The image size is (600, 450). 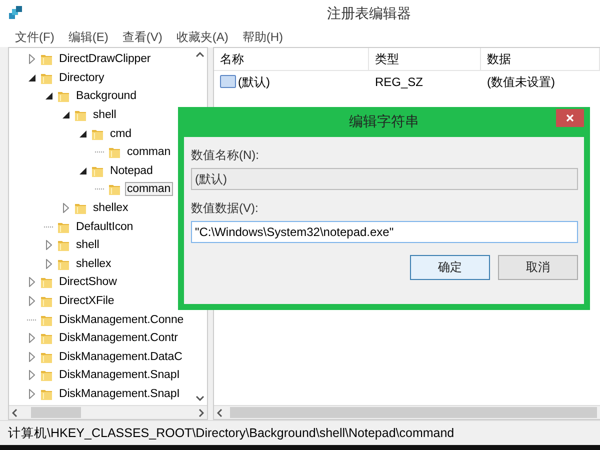 I want to click on status-path: 计算机\HKEY_CLASSES_ROOT\Directory\Background\shell\Notepad\command, so click(x=231, y=433).